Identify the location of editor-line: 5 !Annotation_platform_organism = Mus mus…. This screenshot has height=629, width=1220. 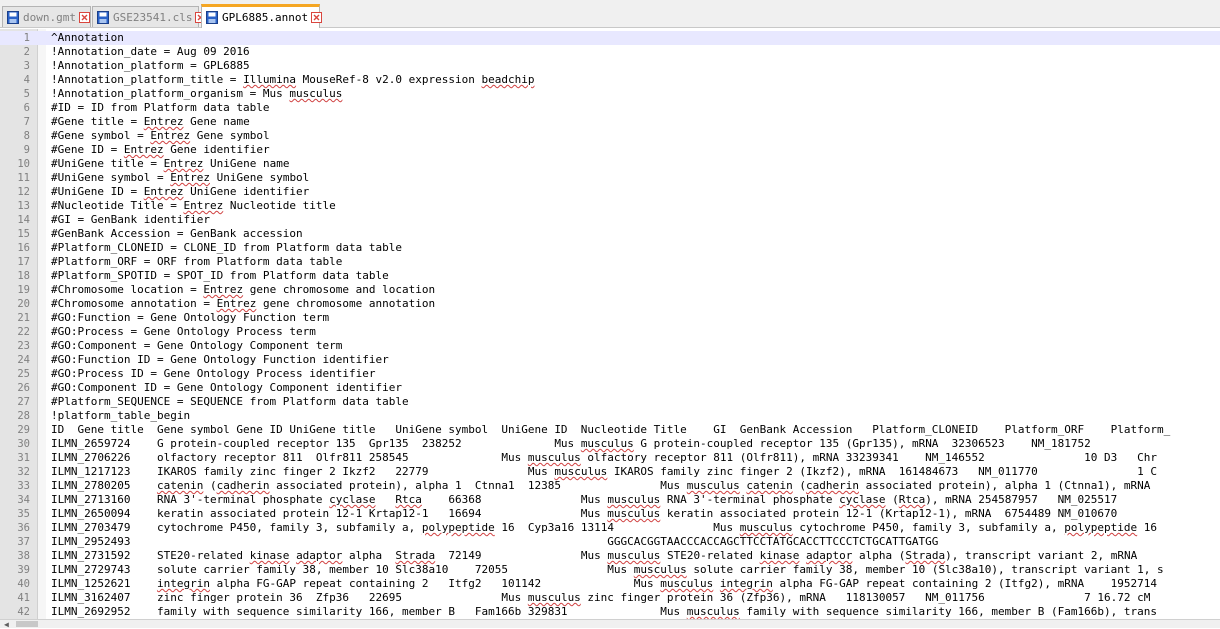
(610, 94).